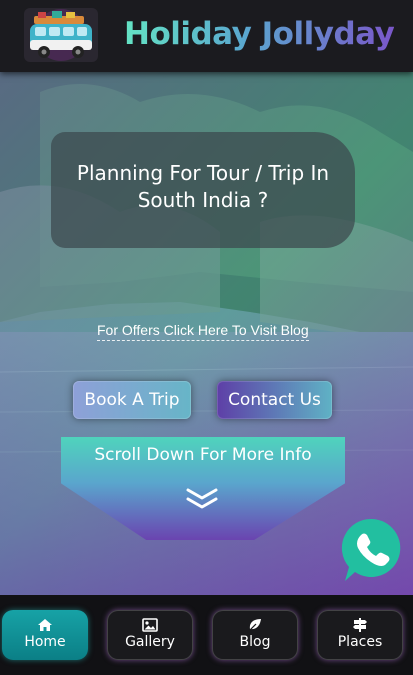 This screenshot has width=413, height=675. What do you see at coordinates (255, 642) in the screenshot?
I see `nav-blog-label: Blog` at bounding box center [255, 642].